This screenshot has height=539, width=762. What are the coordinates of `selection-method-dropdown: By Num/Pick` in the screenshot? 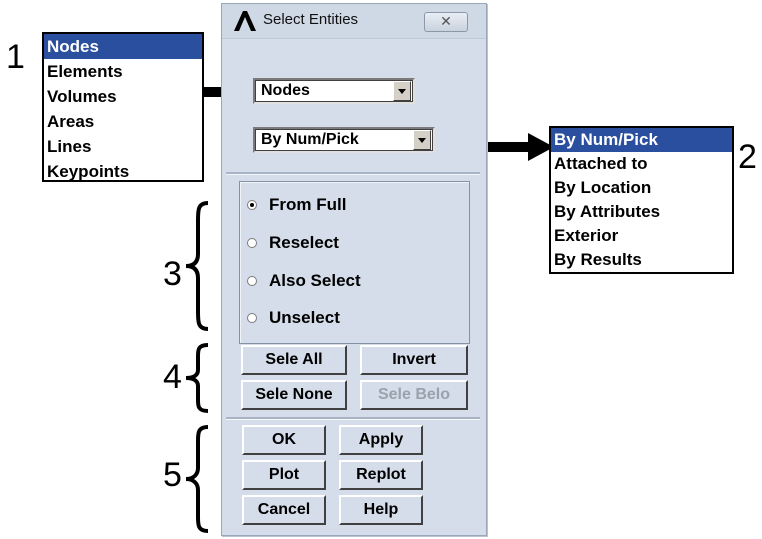 It's located at (344, 140).